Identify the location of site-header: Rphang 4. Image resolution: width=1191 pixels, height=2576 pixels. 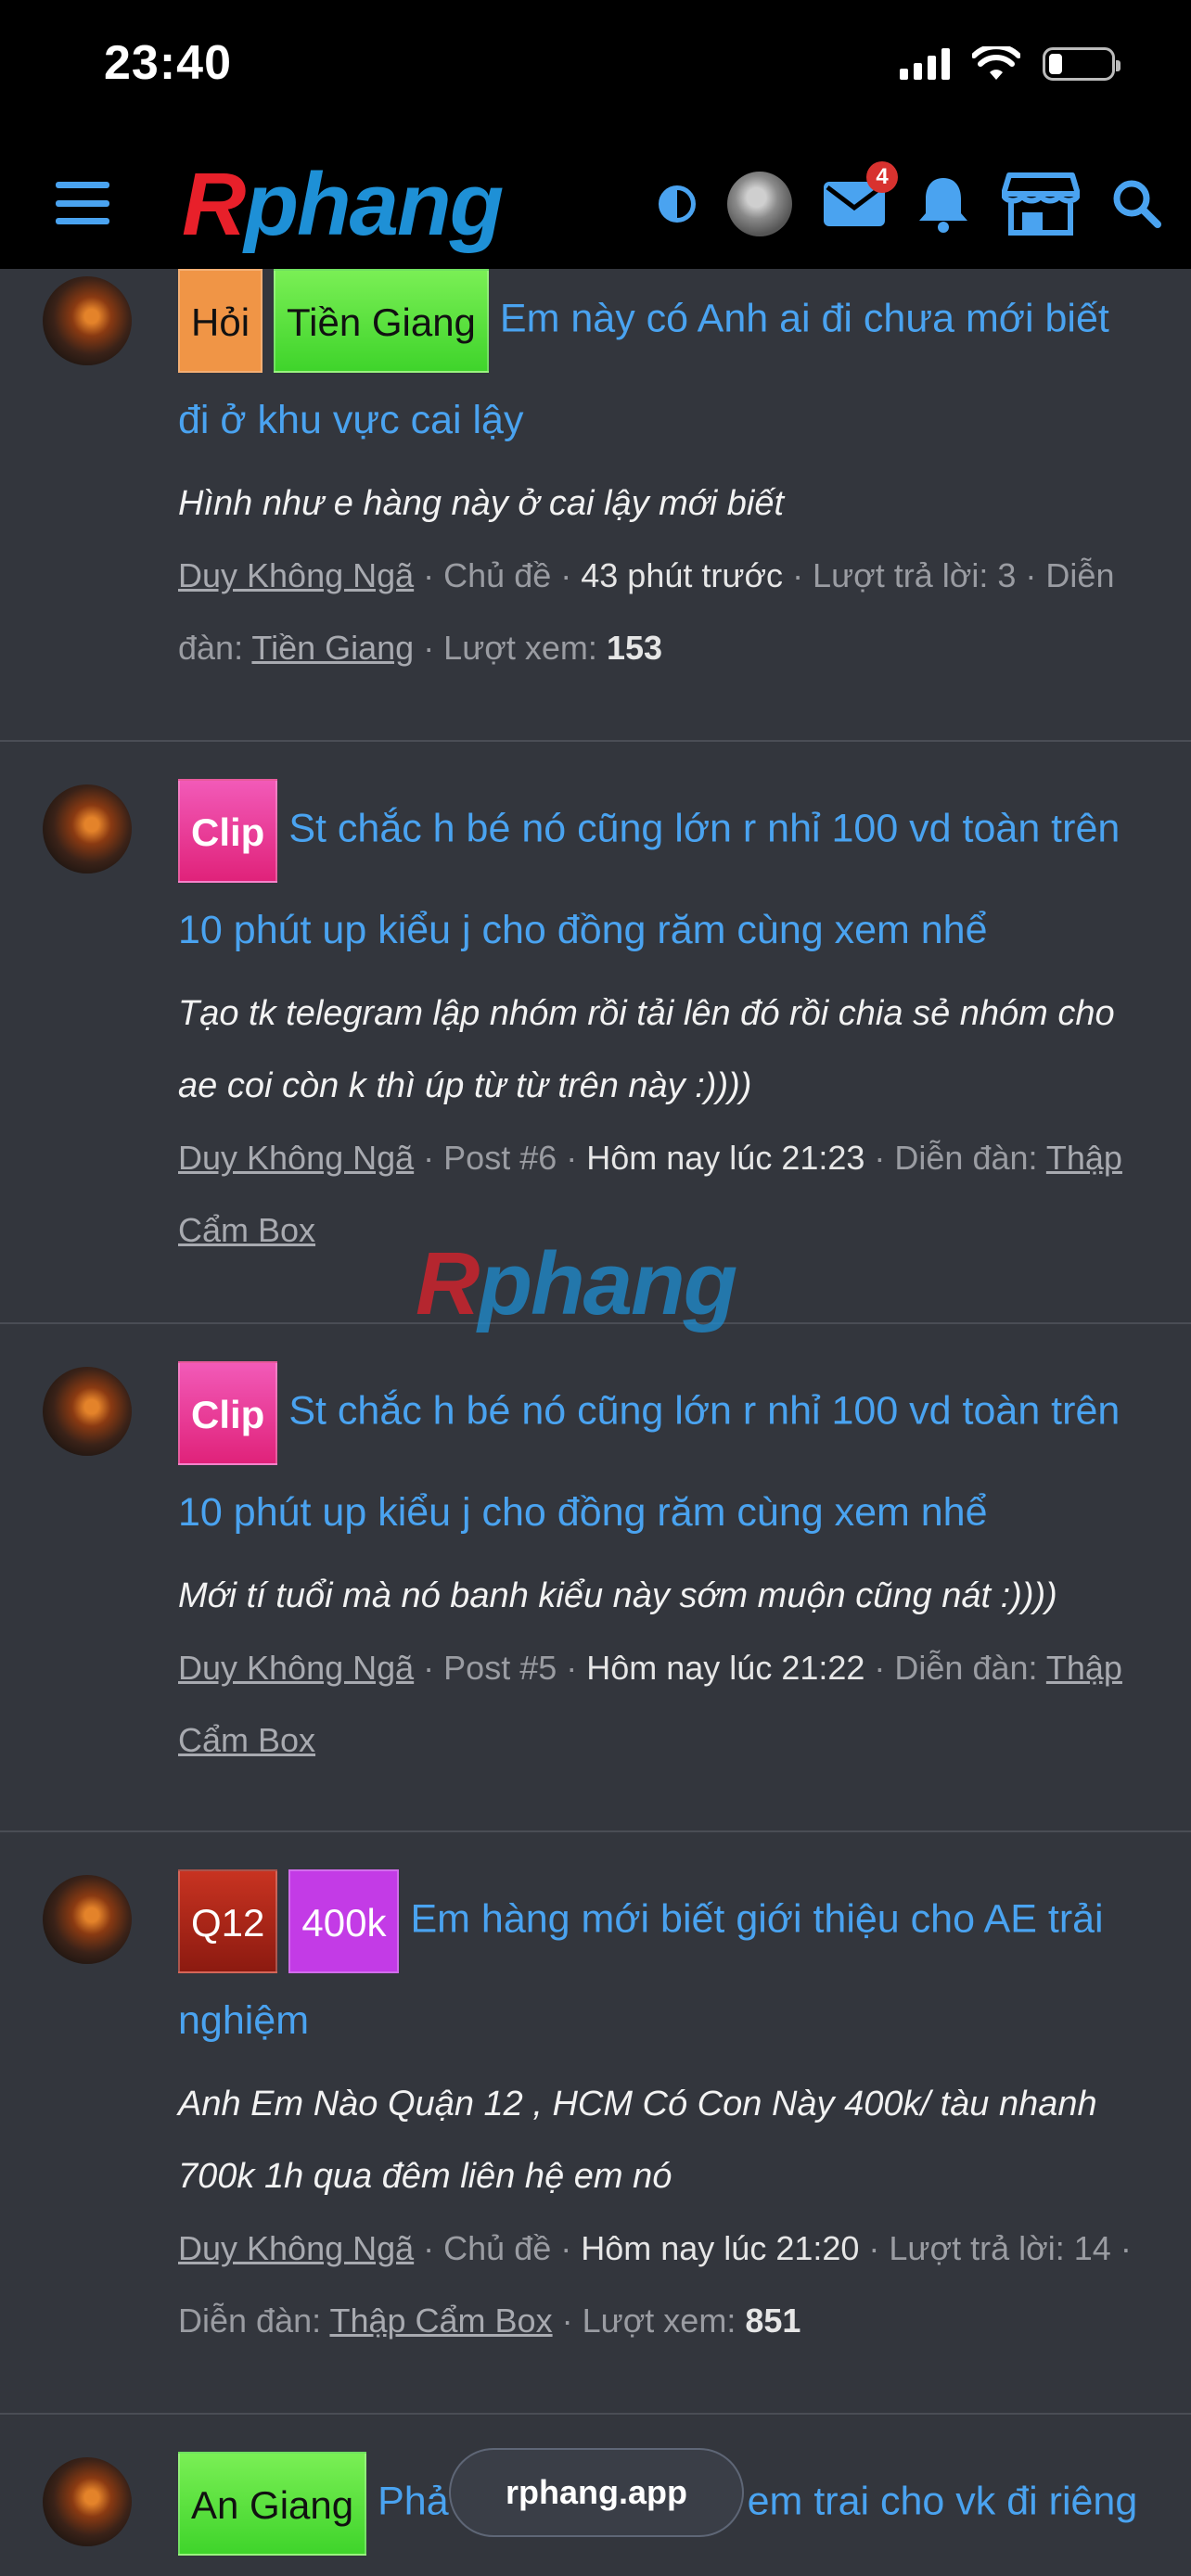
(595, 204).